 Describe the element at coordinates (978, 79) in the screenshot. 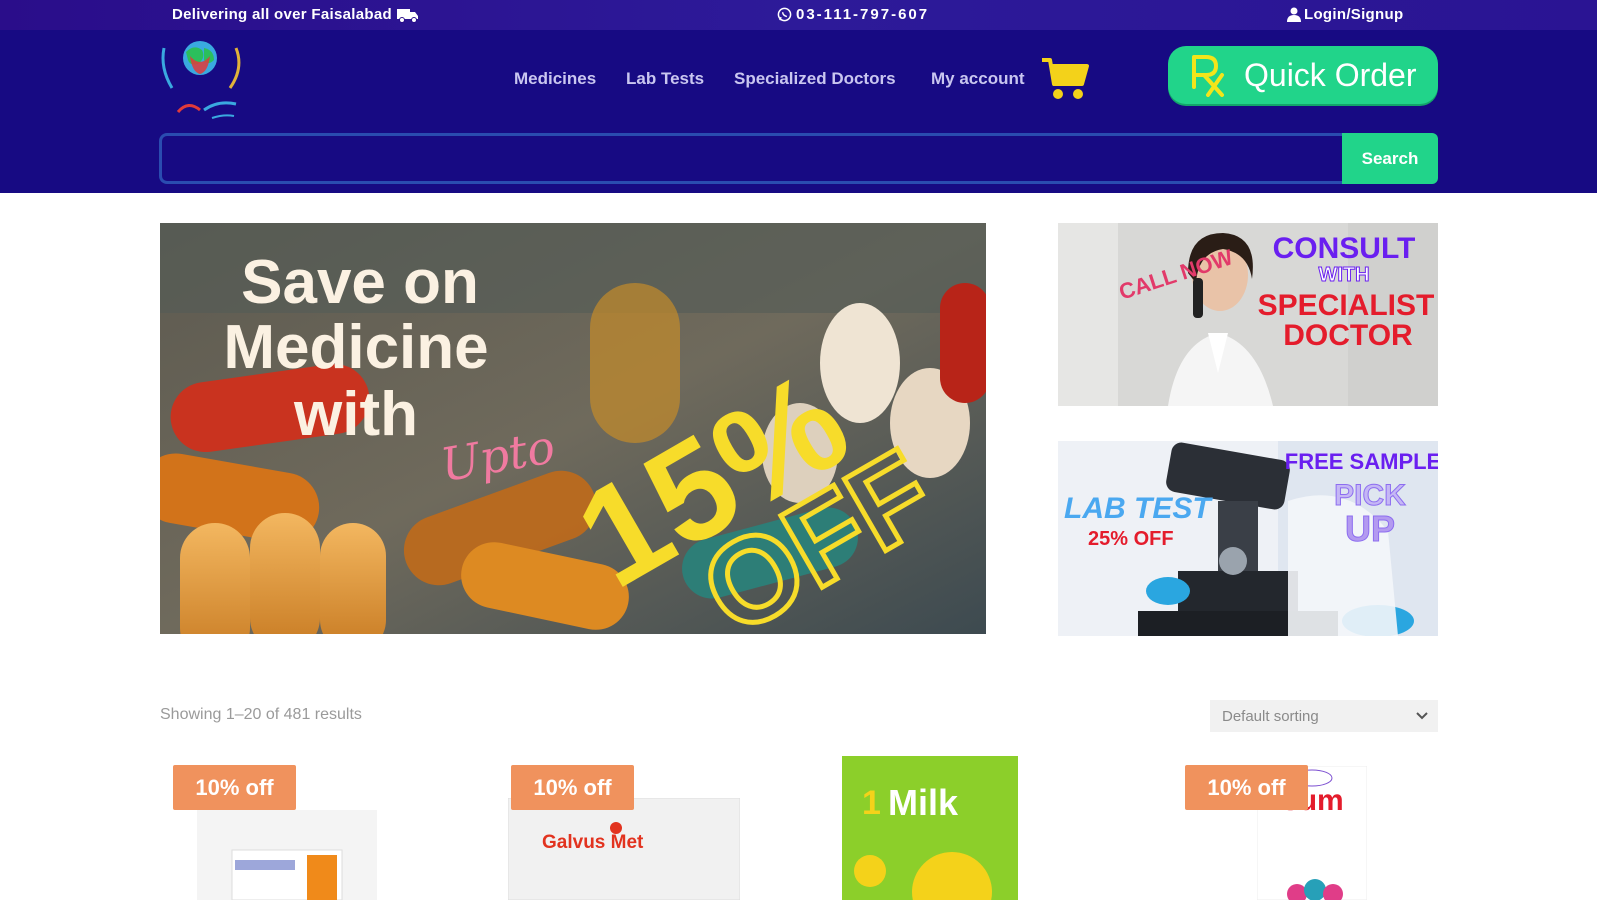

I see `nav-my-account: My account` at that location.